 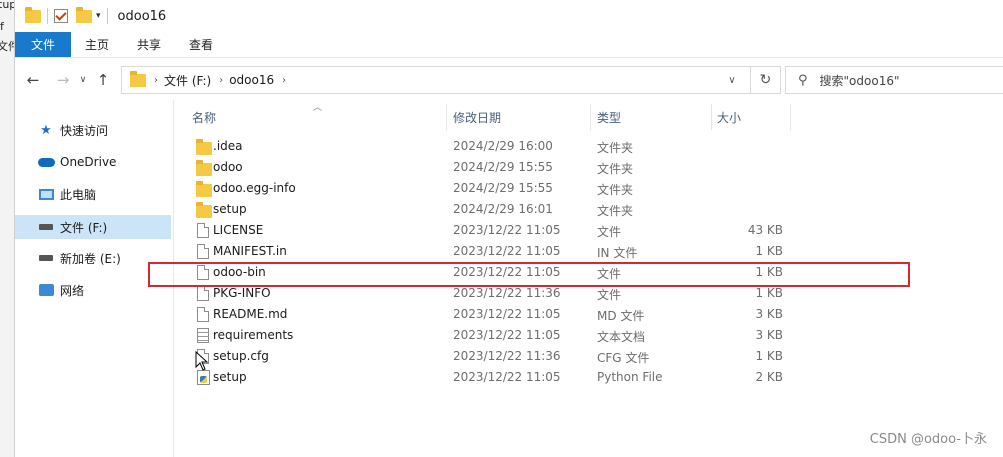 What do you see at coordinates (609, 117) in the screenshot?
I see `column-header-label: 类型` at bounding box center [609, 117].